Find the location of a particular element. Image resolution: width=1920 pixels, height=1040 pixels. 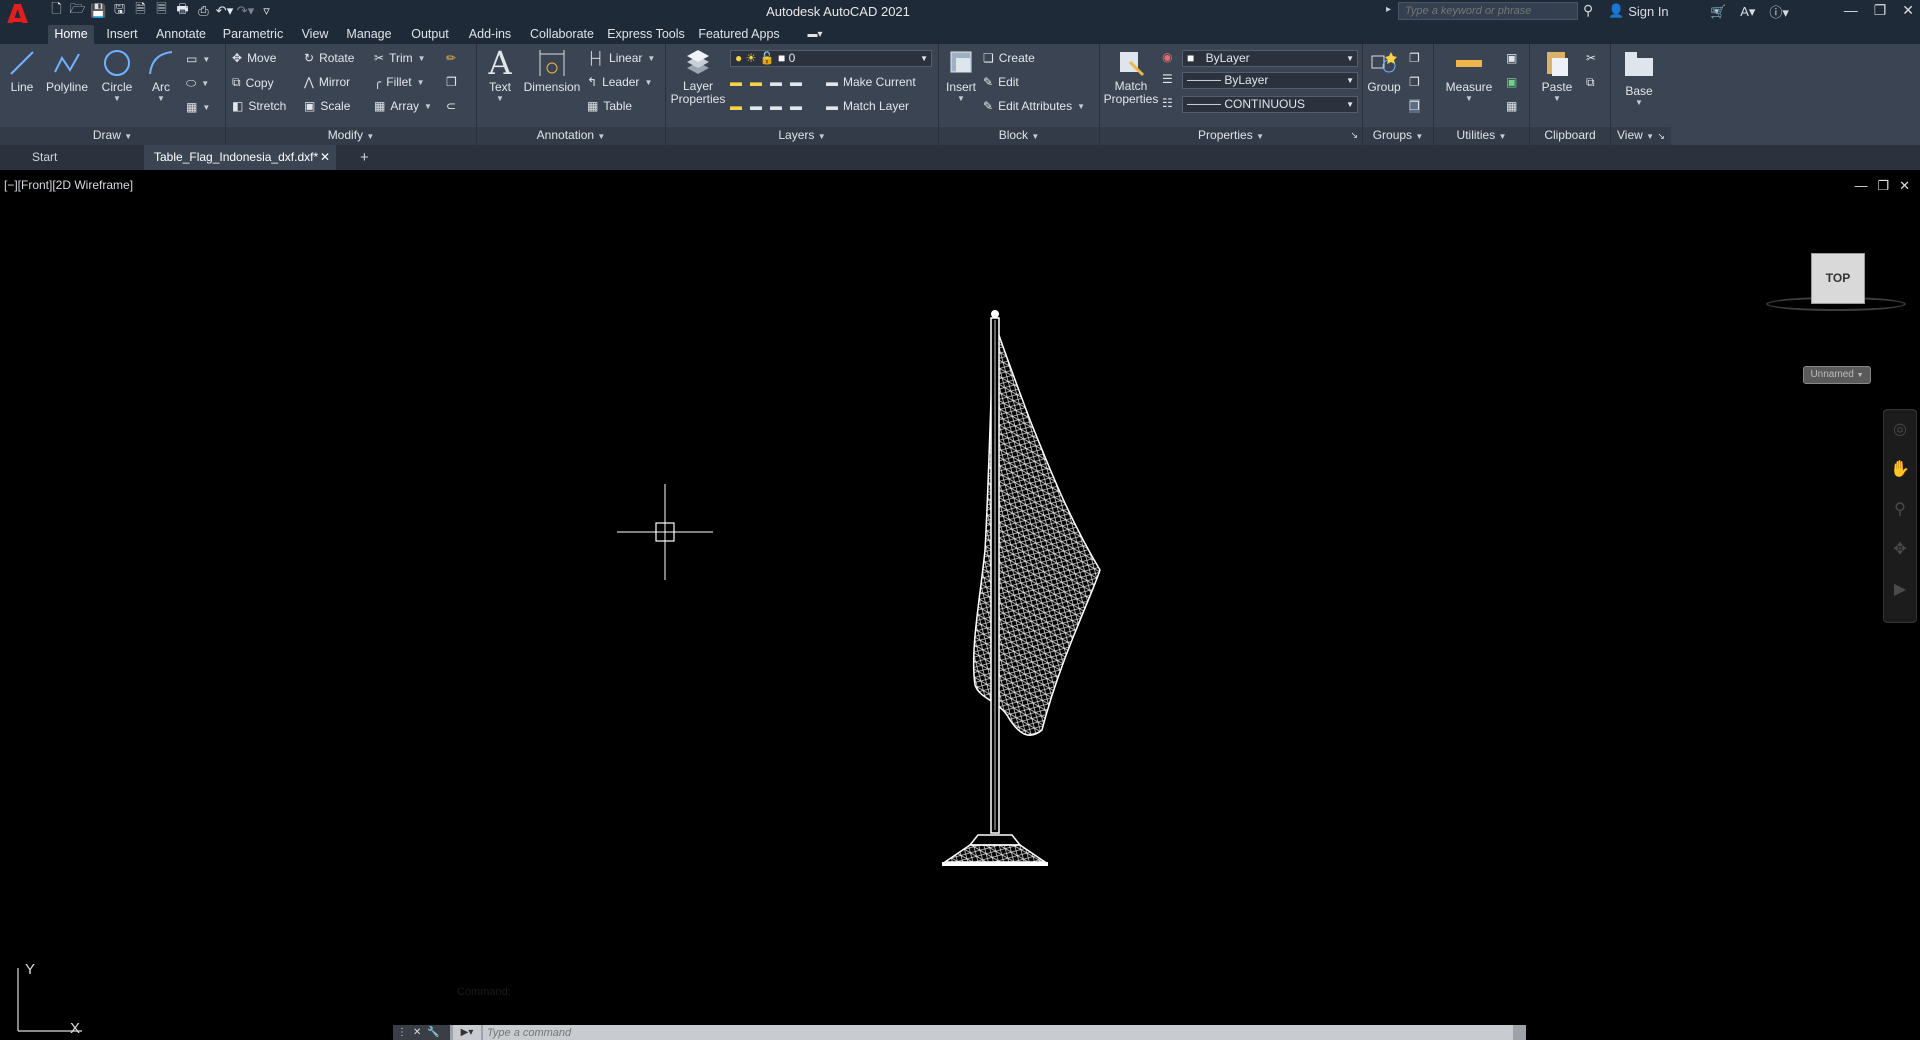

line-button: Line is located at coordinates (22, 71).